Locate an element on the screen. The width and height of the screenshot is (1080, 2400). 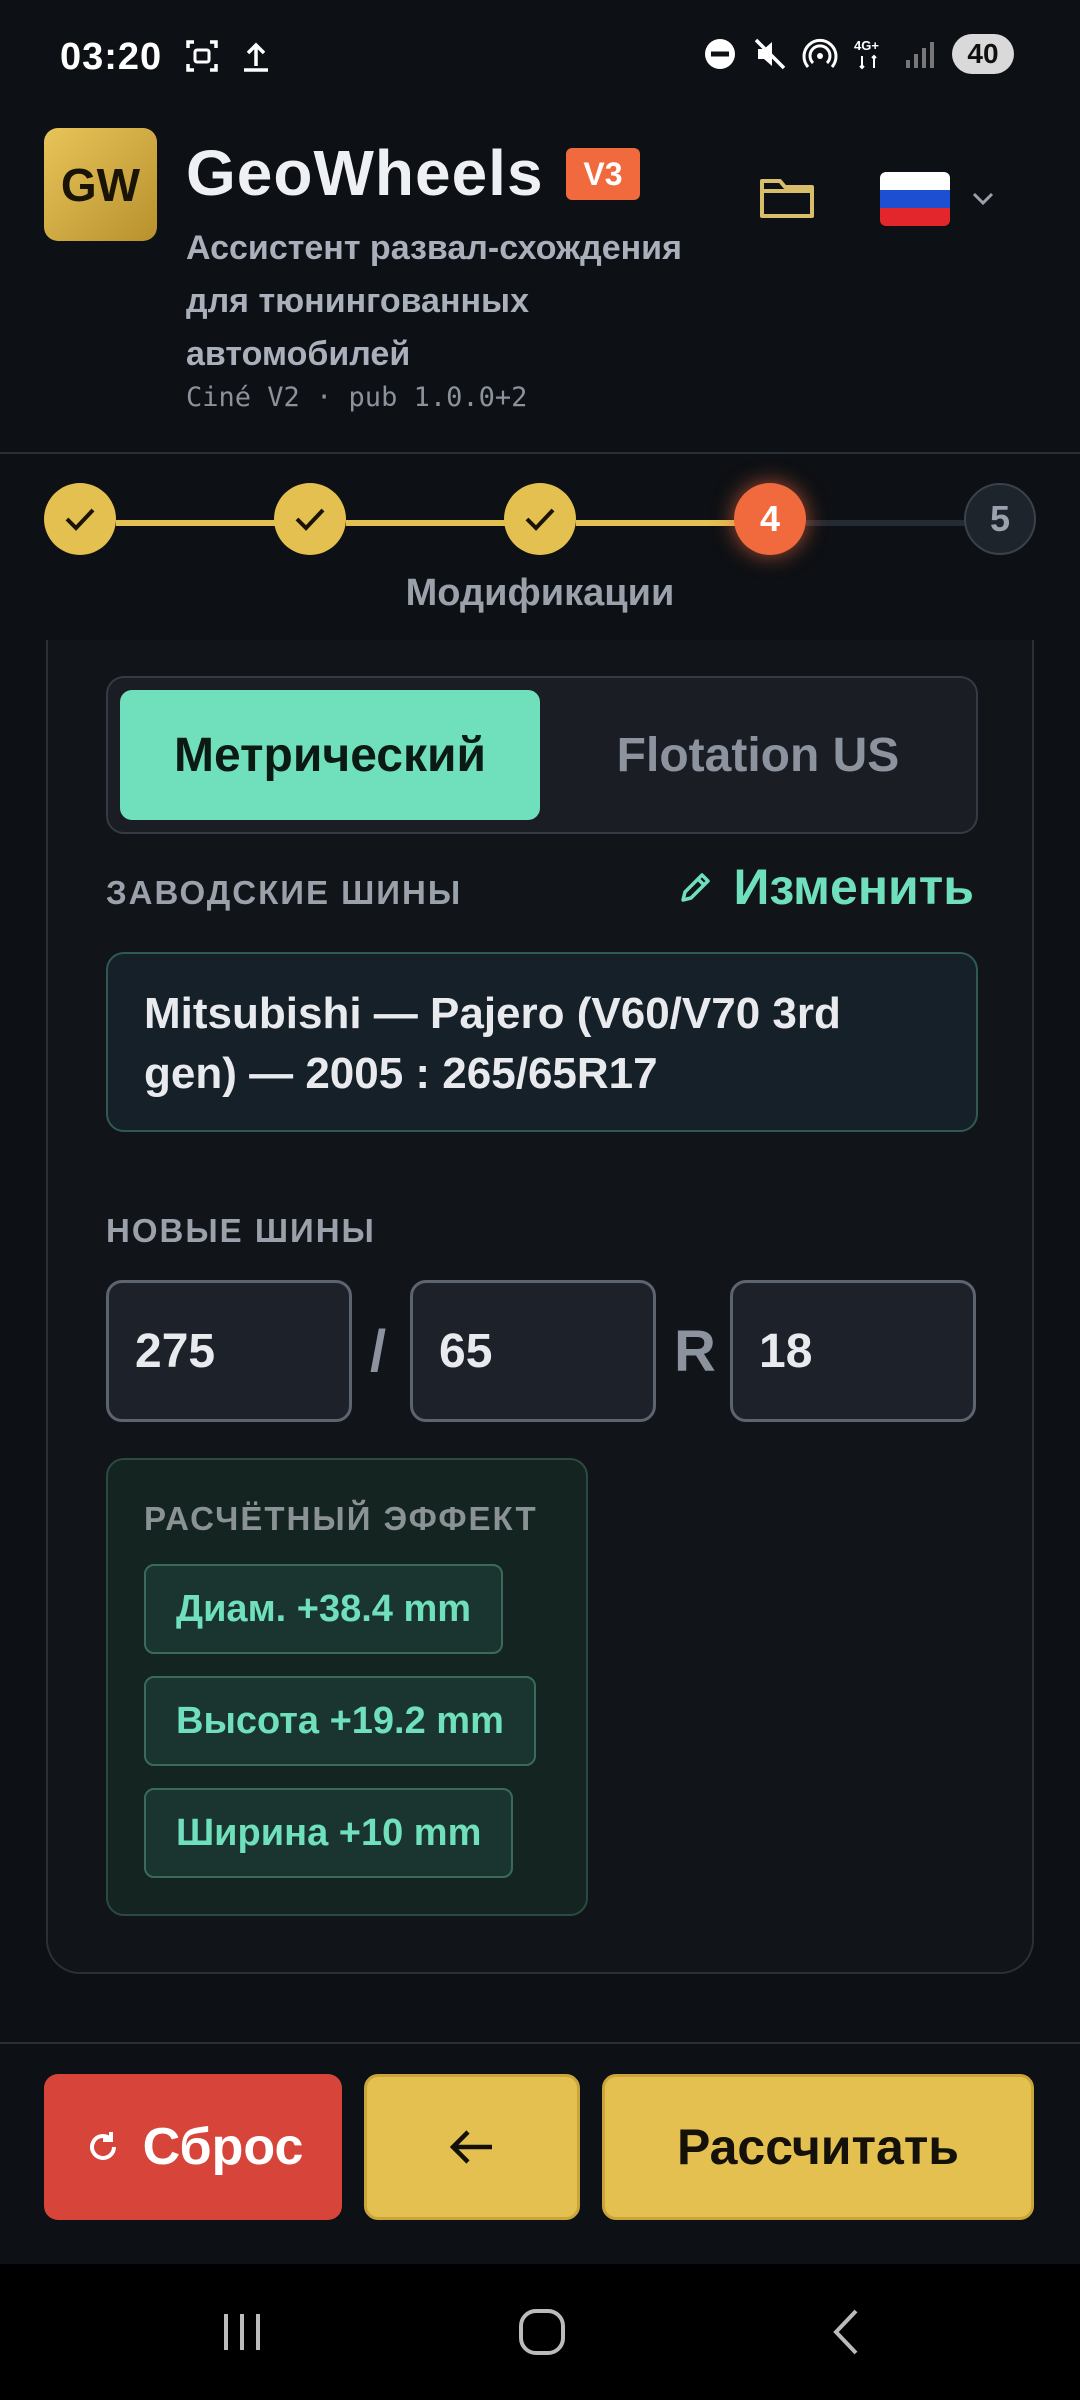
calculate-button: Рассчитать is located at coordinates (818, 2147).